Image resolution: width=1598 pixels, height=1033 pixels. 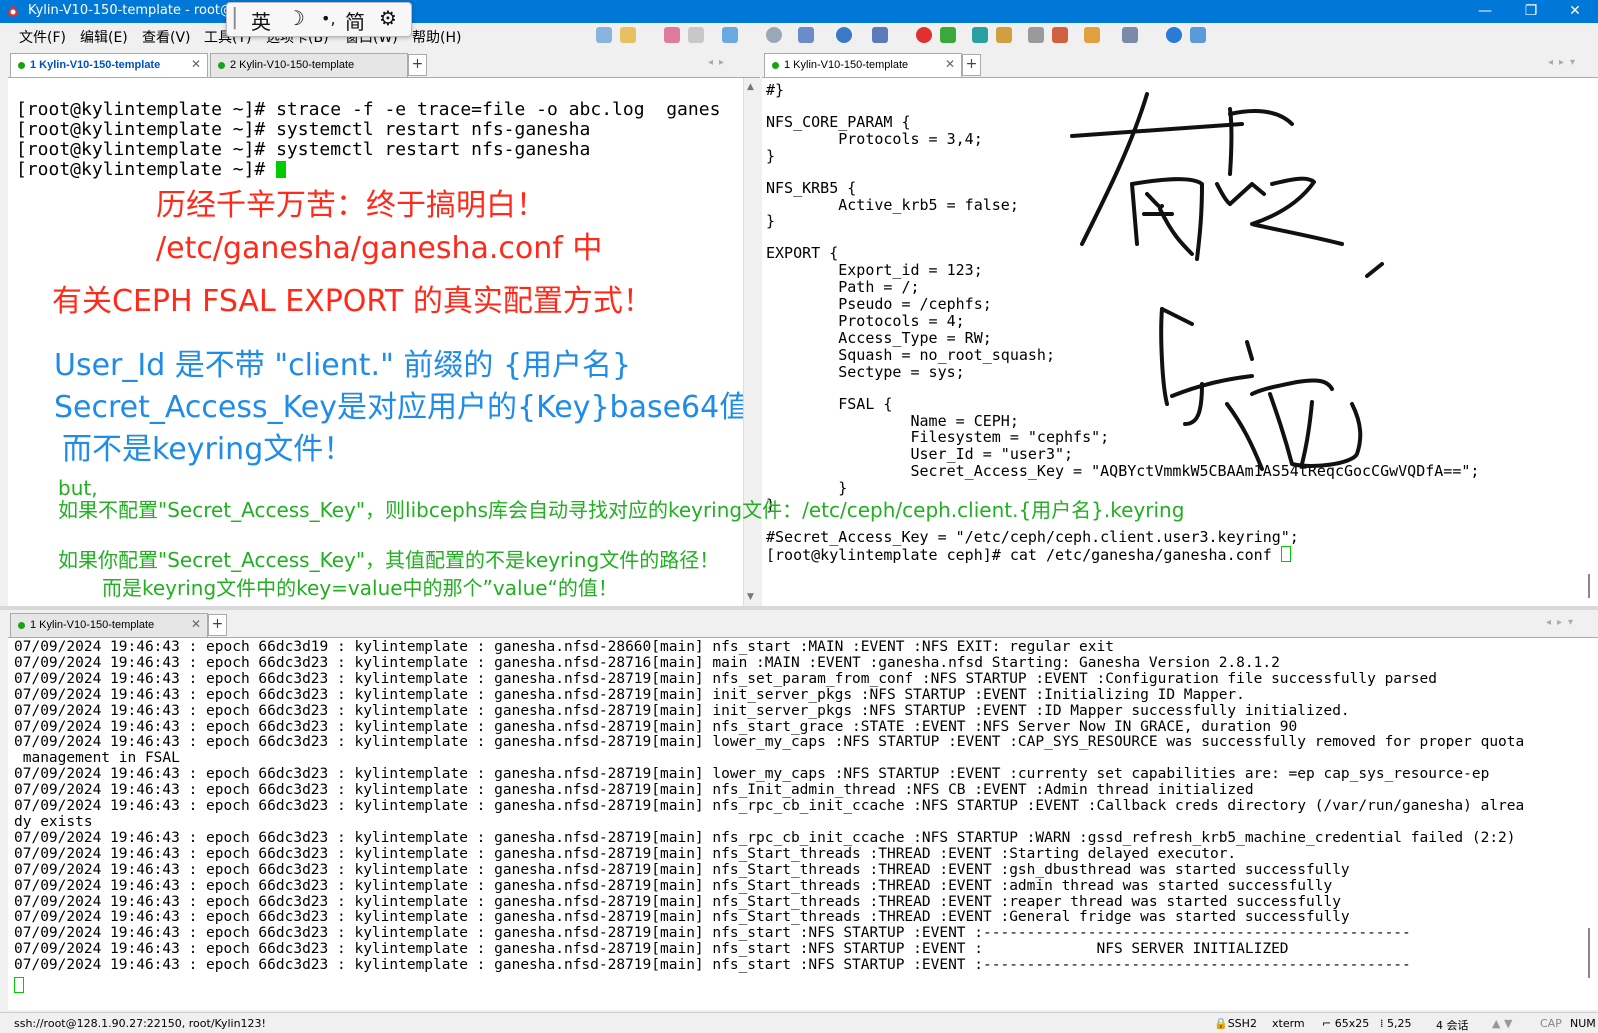 I want to click on clone-icon, so click(x=806, y=35).